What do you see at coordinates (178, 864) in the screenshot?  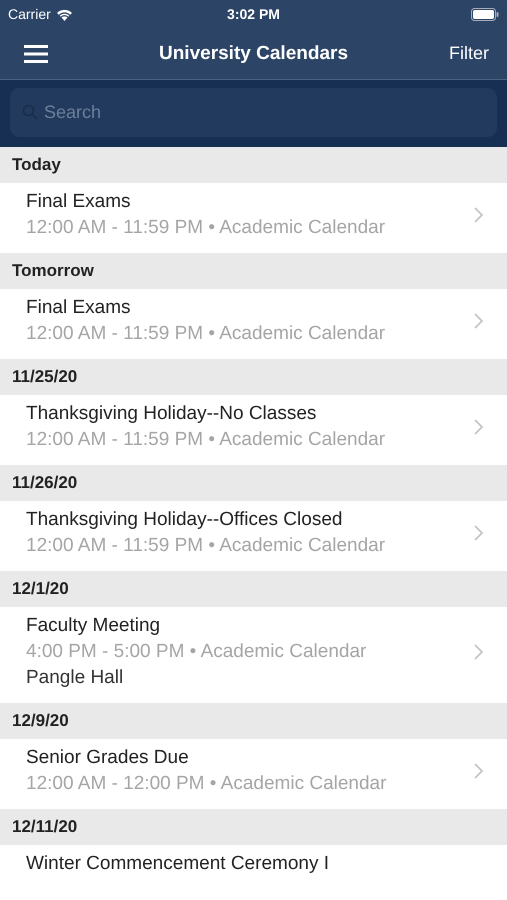 I see `event-title: Winter Commencement Ceremony I` at bounding box center [178, 864].